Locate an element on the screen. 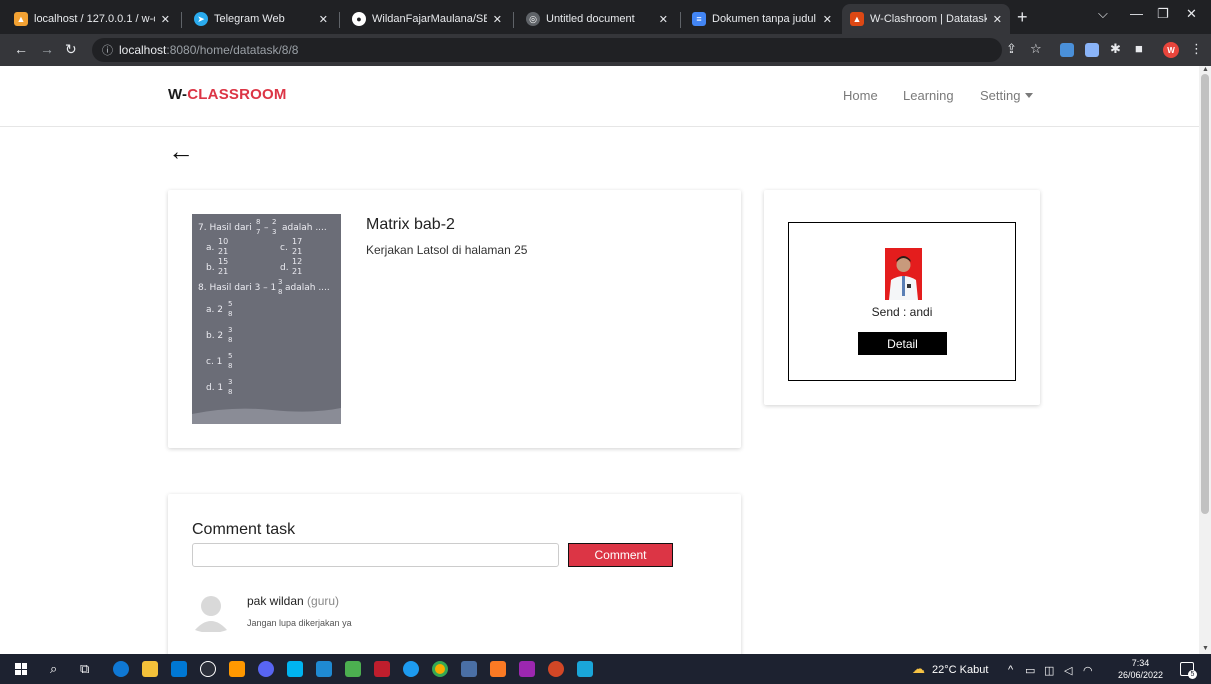 The width and height of the screenshot is (1211, 684). site-navbar: W-CLASSROOM Home Learning Setting is located at coordinates (599, 96).